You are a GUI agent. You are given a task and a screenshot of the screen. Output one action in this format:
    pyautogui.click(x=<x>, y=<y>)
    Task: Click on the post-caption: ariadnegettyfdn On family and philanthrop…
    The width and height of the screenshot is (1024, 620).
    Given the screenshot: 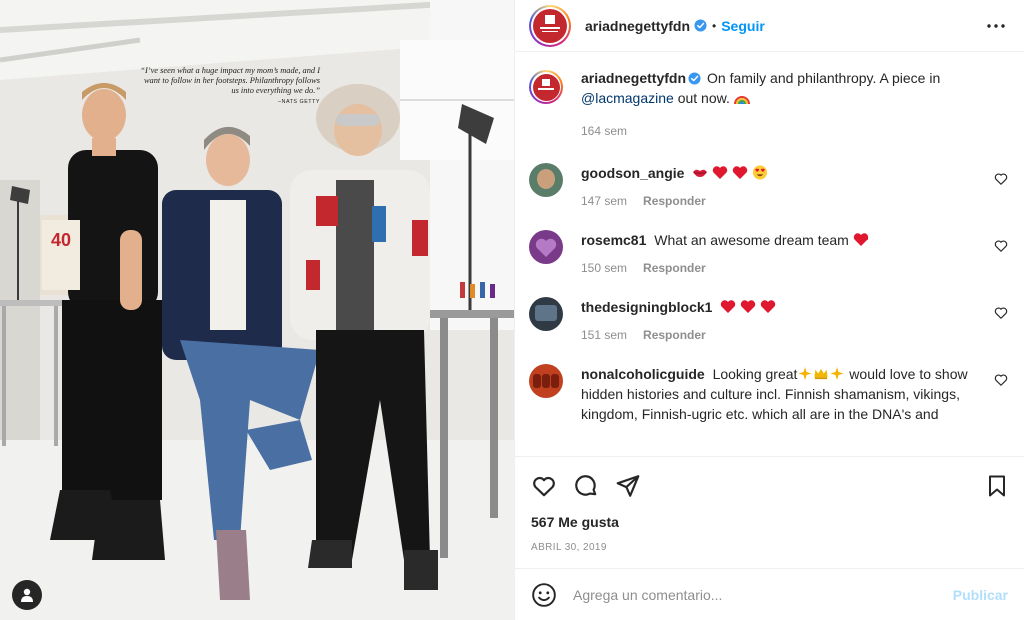 What is the action you would take?
    pyautogui.click(x=768, y=103)
    